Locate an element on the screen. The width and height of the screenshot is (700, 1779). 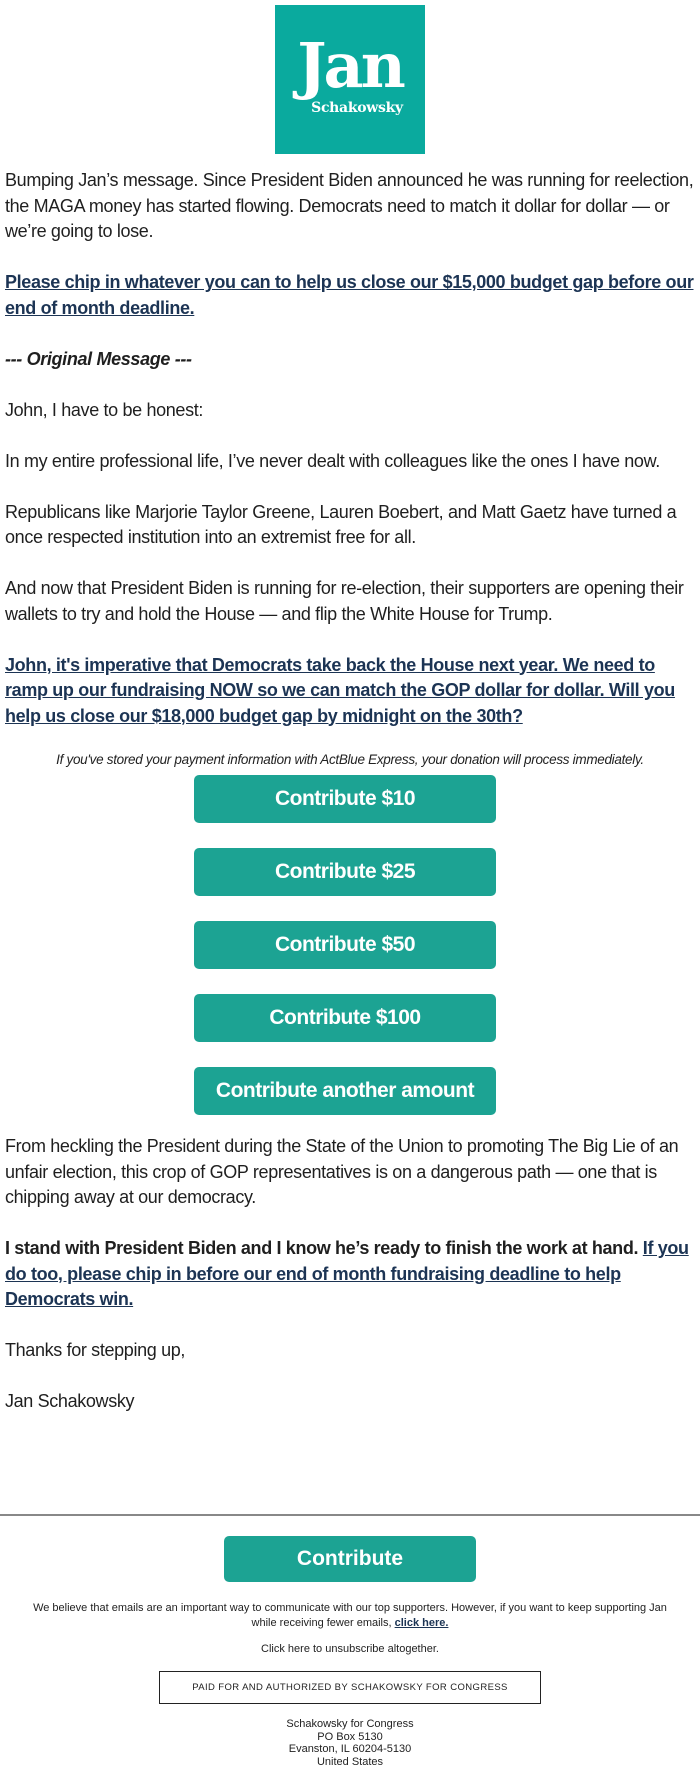
contribute-25-button: Contribute $25 is located at coordinates (345, 872).